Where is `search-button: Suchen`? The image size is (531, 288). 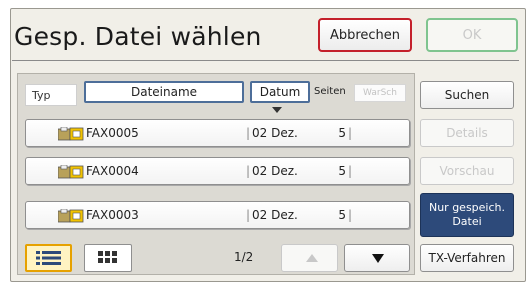 search-button: Suchen is located at coordinates (467, 95).